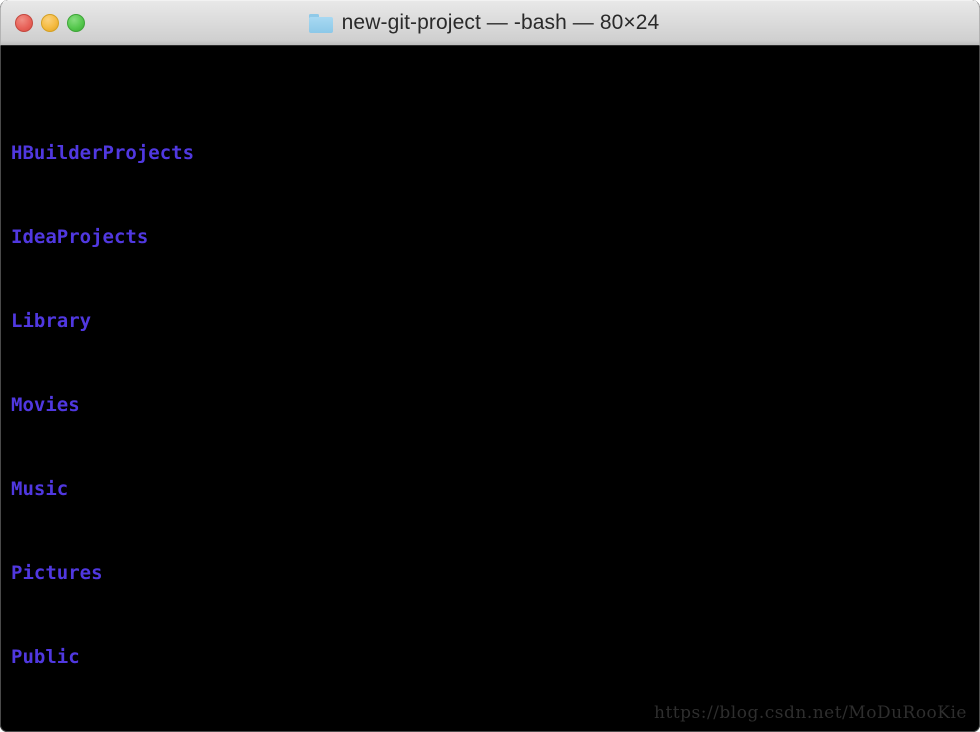 This screenshot has width=980, height=732. I want to click on minimize-button, so click(50, 23).